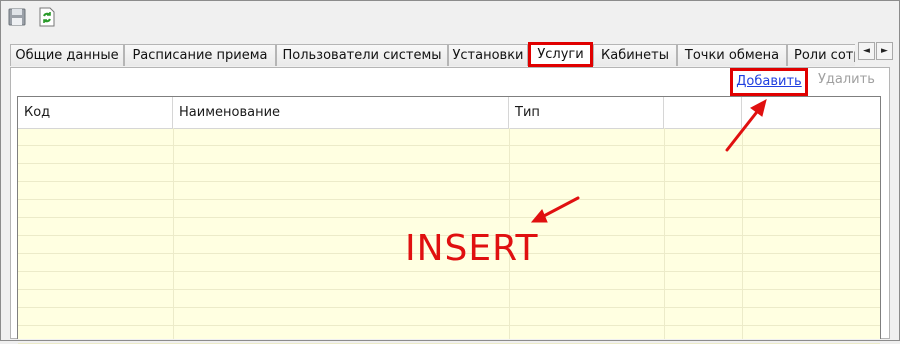  Describe the element at coordinates (732, 55) in the screenshot. I see `tab-exchange-points: Точки обмена` at that location.